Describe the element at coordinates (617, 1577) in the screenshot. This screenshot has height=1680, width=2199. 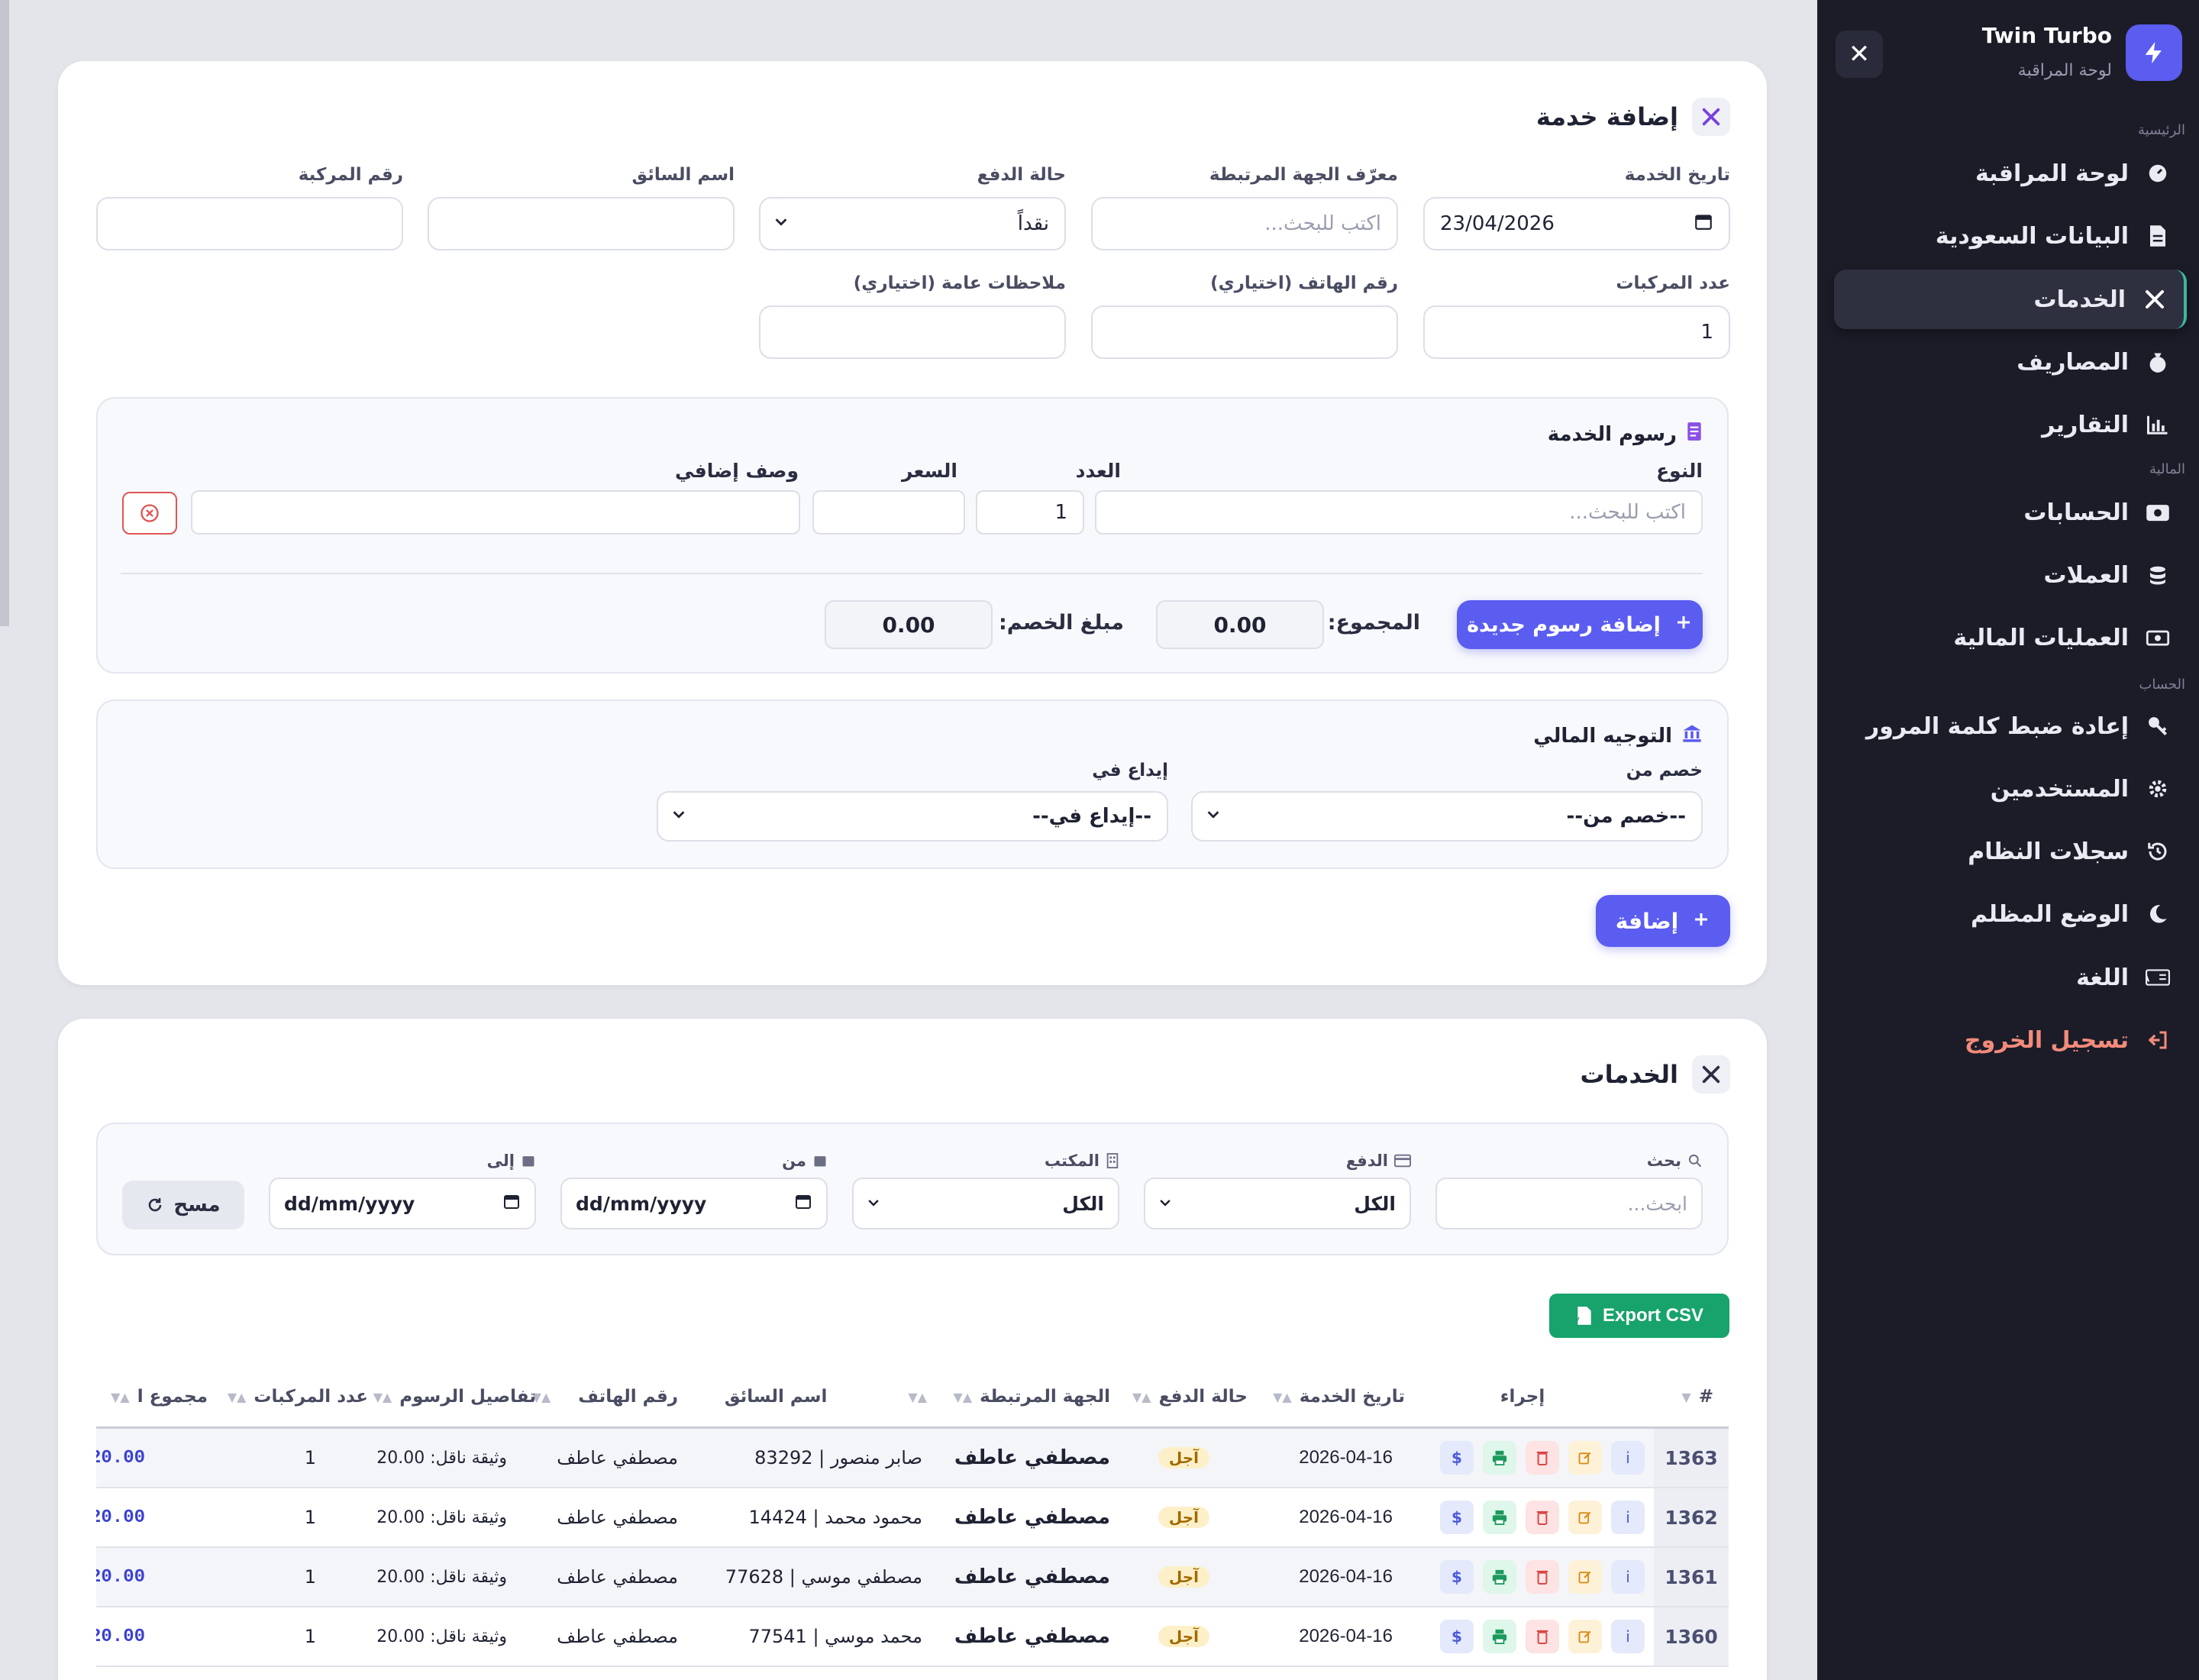
I see `row-phone: مصطفي عاطف` at that location.